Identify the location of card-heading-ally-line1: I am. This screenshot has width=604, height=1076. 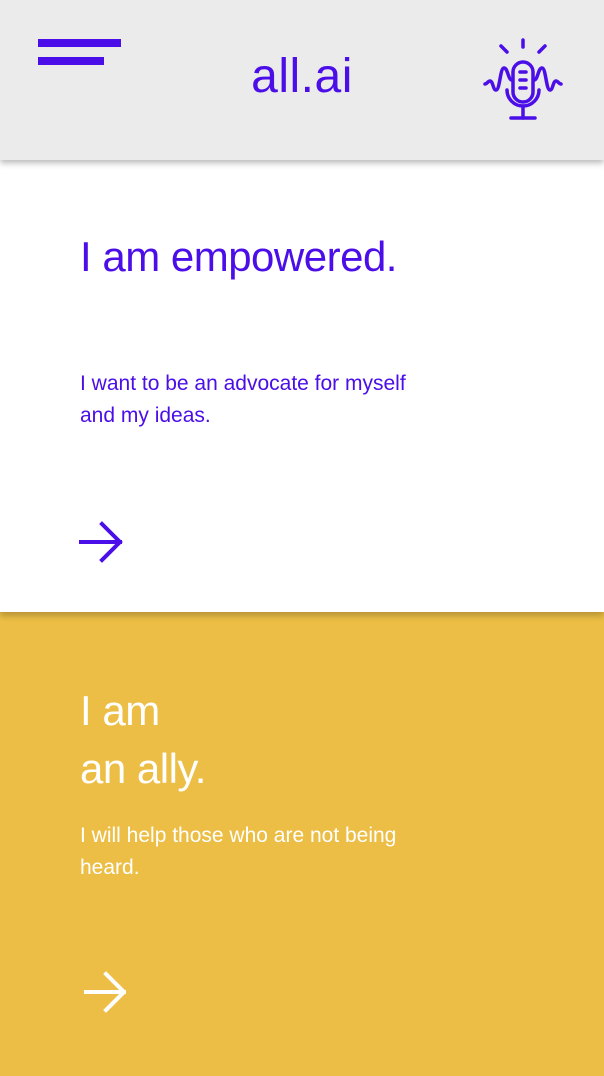
(120, 710).